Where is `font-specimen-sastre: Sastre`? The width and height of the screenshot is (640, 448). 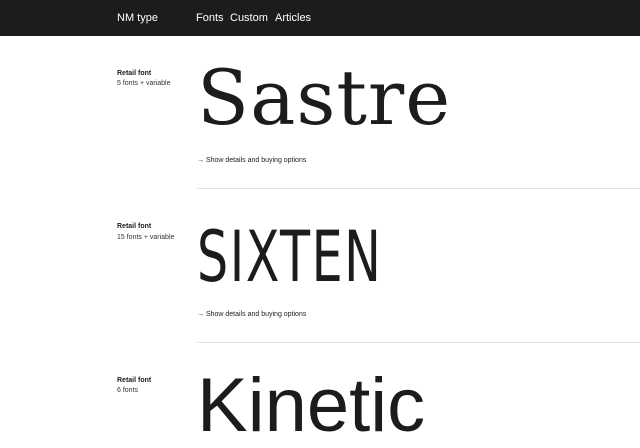
font-specimen-sastre: Sastre is located at coordinates (324, 98).